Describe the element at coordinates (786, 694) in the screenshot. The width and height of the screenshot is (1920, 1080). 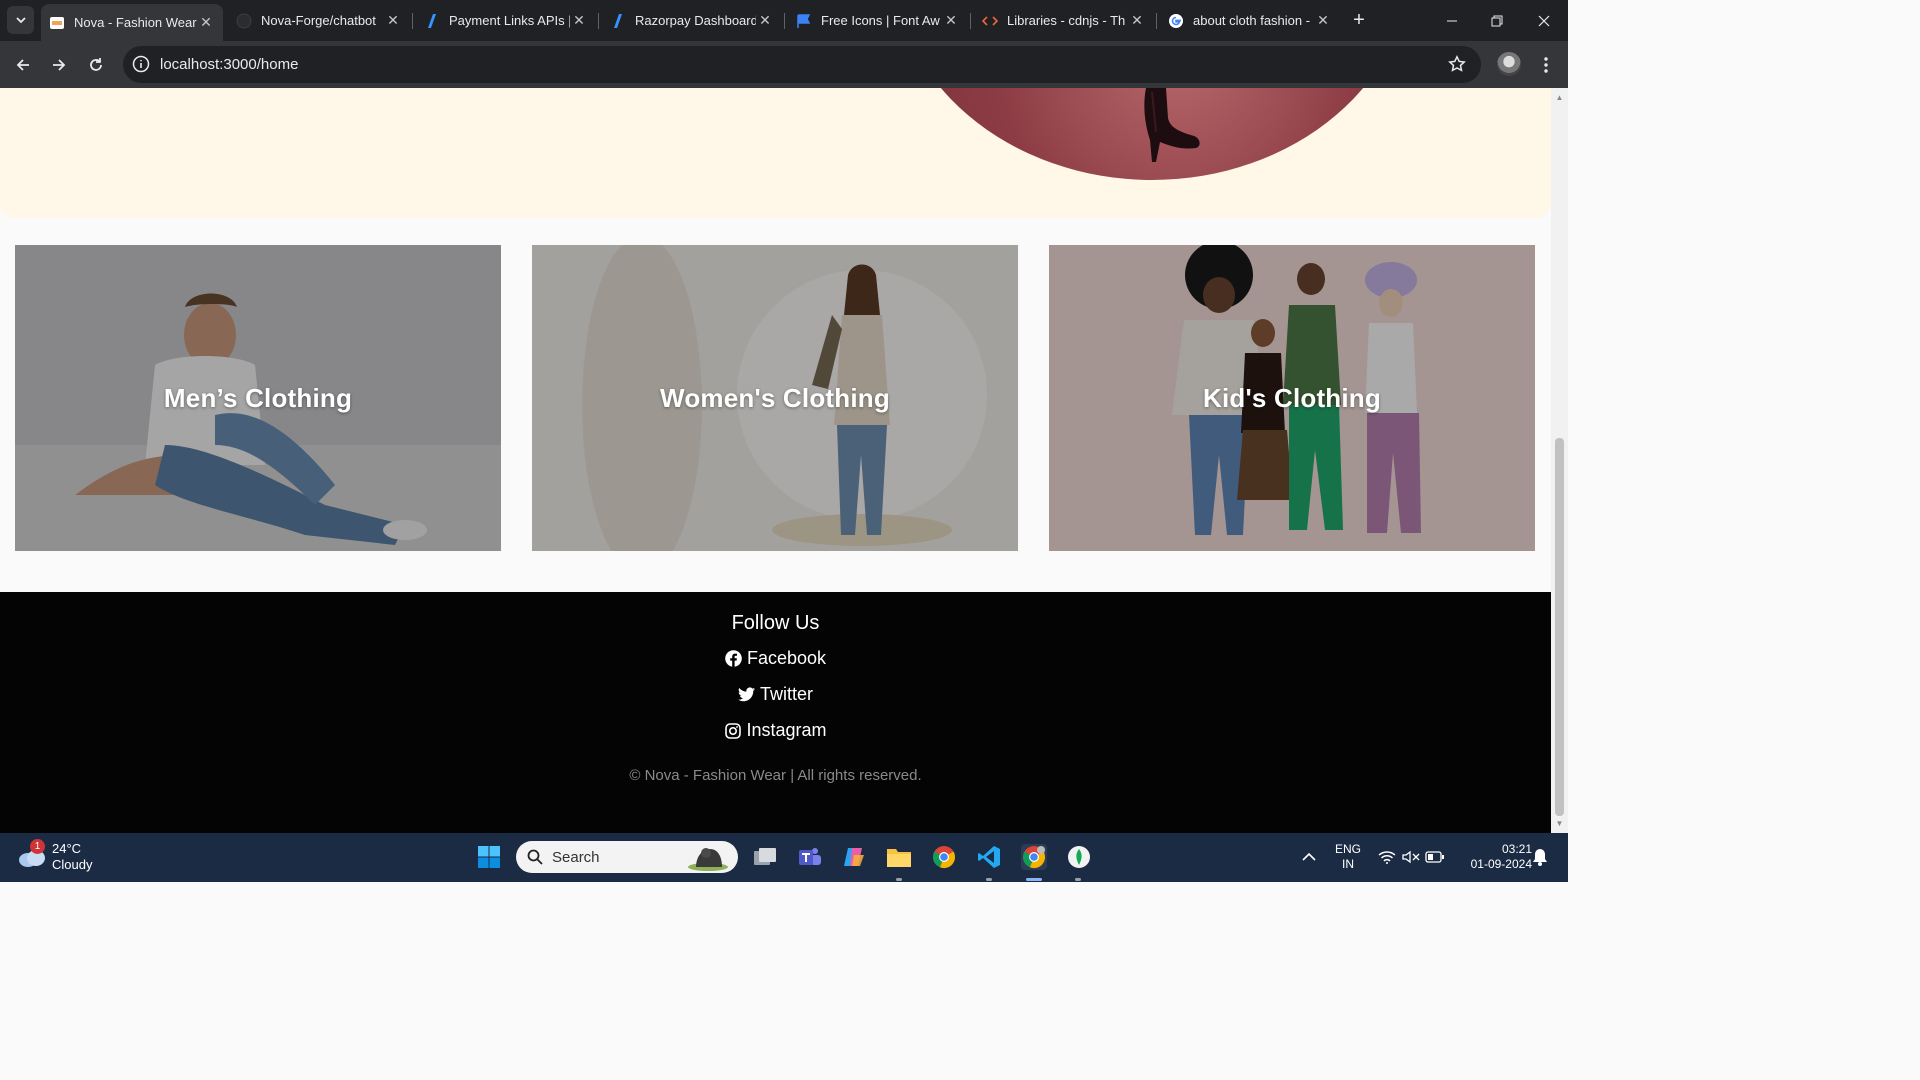
I see `footer-link-label: Twitter` at that location.